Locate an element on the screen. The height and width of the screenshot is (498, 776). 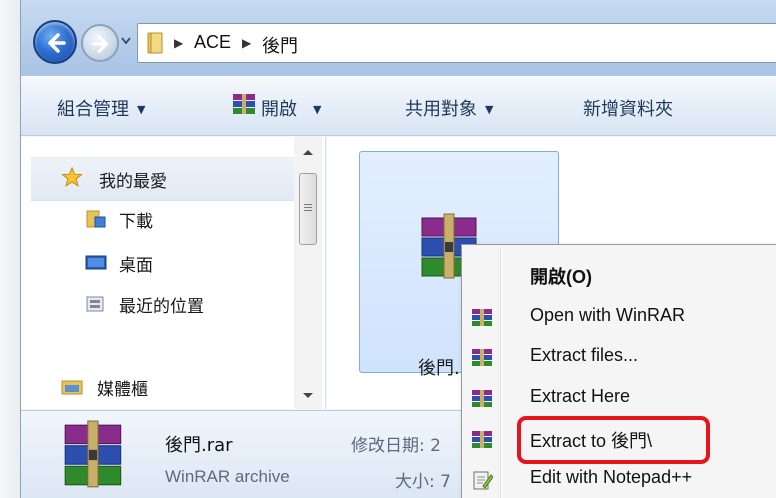
scrollbar-thumb is located at coordinates (308, 209).